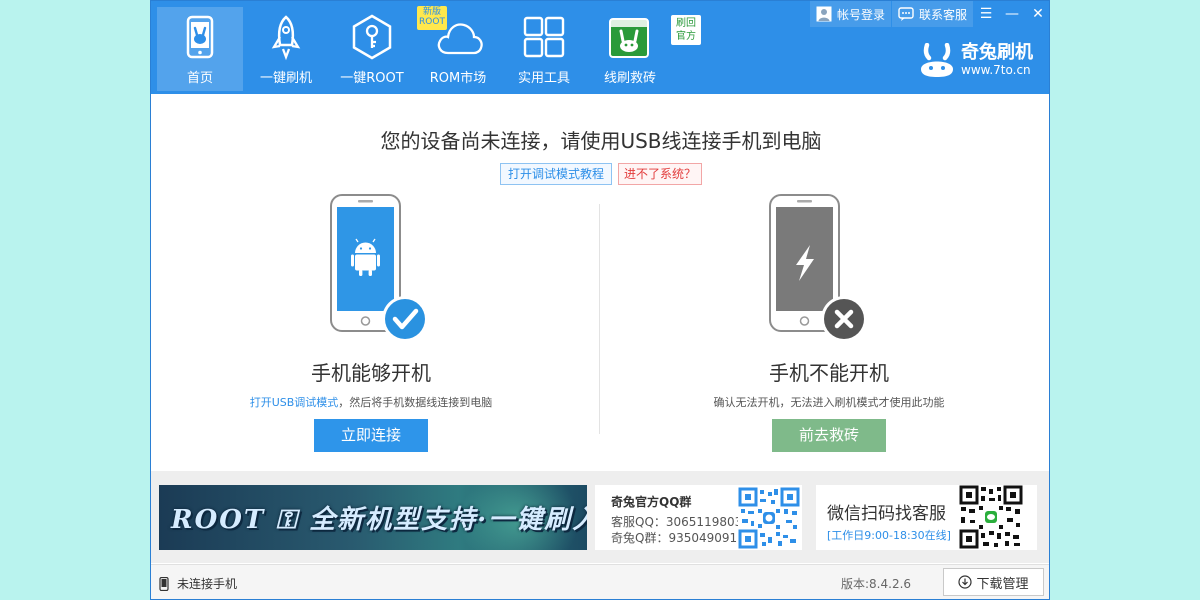 This screenshot has height=600, width=1200. What do you see at coordinates (198, 583) in the screenshot?
I see `connection-status: 未连接手机` at bounding box center [198, 583].